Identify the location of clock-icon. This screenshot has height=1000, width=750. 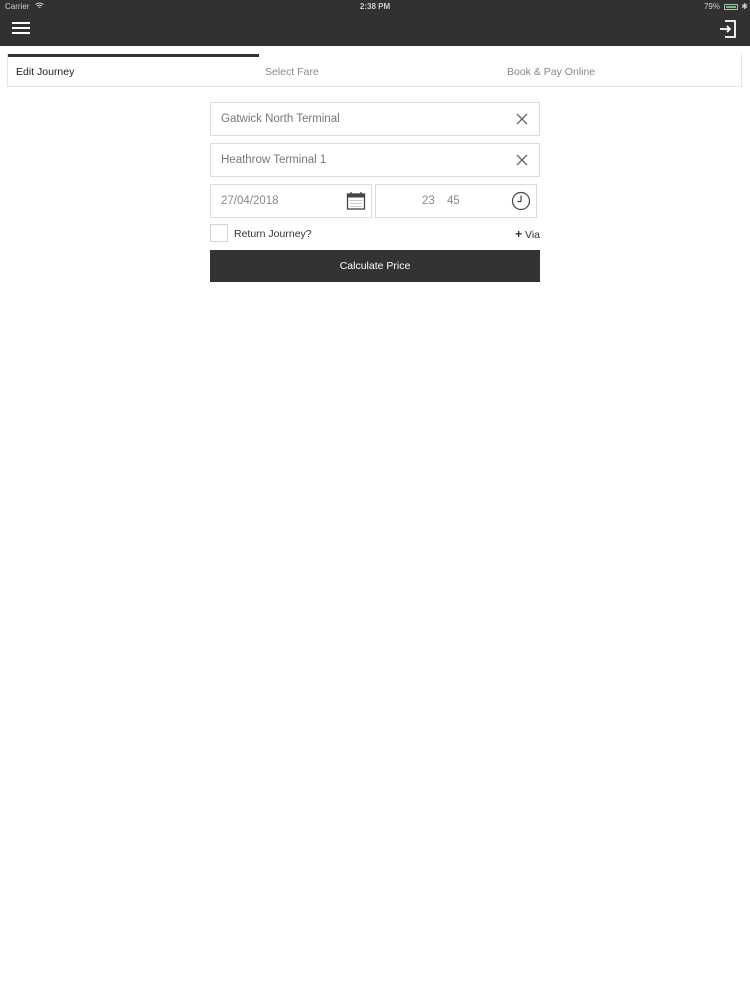
(521, 201).